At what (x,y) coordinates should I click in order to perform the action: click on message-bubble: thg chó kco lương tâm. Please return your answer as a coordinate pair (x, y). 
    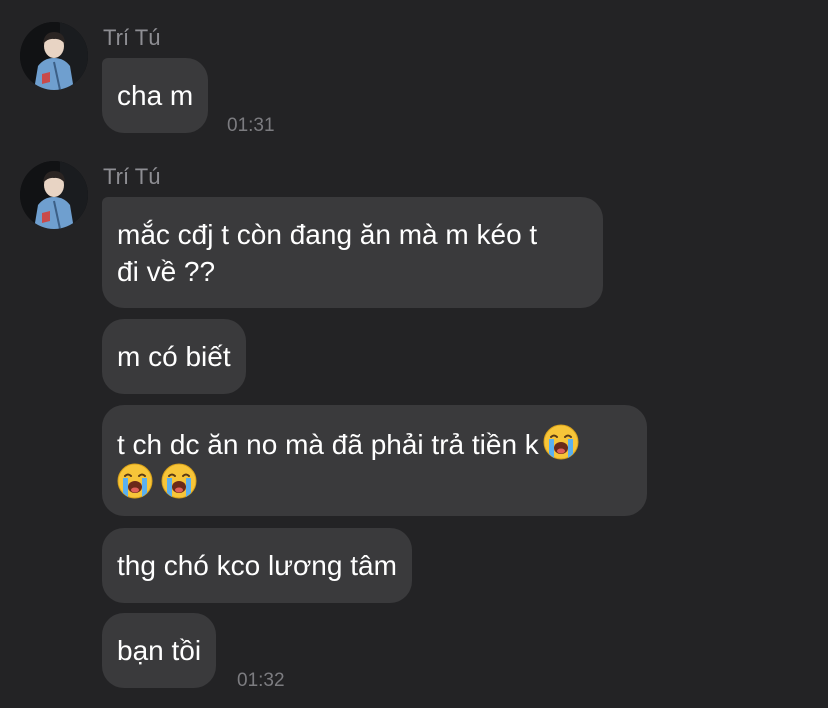
    Looking at the image, I should click on (257, 565).